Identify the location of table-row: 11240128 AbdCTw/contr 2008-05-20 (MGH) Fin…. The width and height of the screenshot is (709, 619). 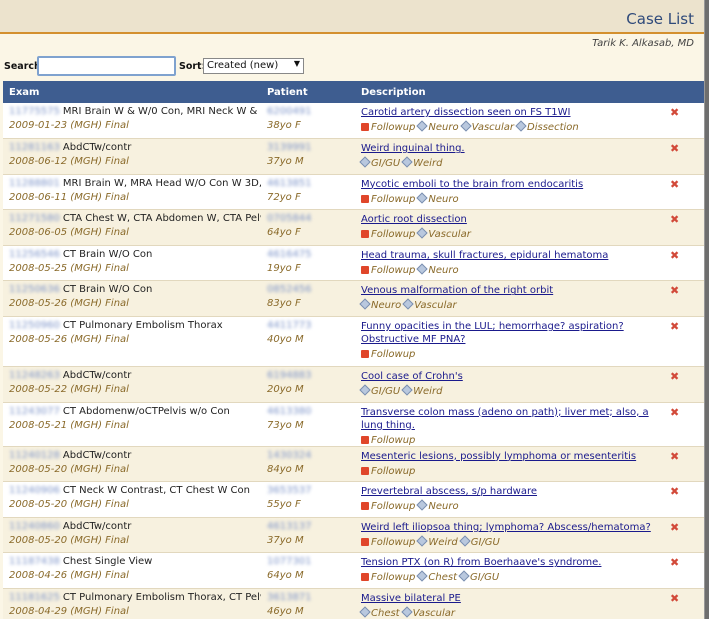
(353, 464).